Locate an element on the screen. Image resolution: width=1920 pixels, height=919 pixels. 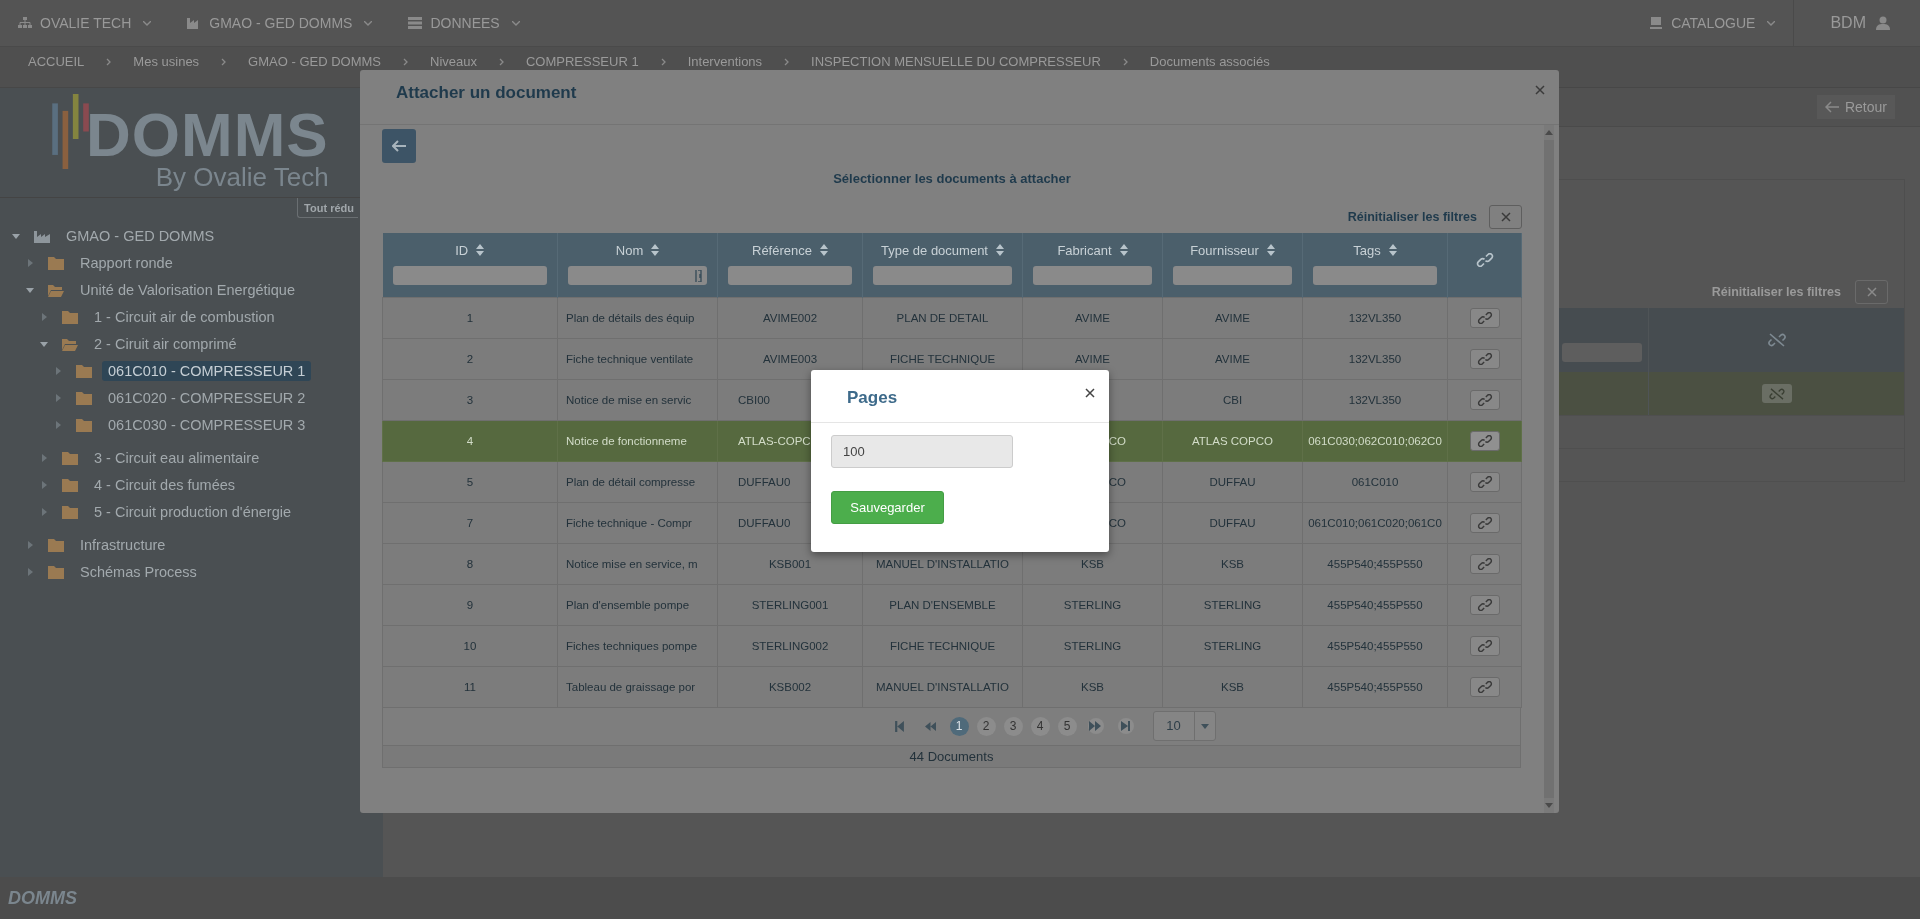
tree-item: 061C010 - COMPRESSEUR 1 is located at coordinates (207, 370).